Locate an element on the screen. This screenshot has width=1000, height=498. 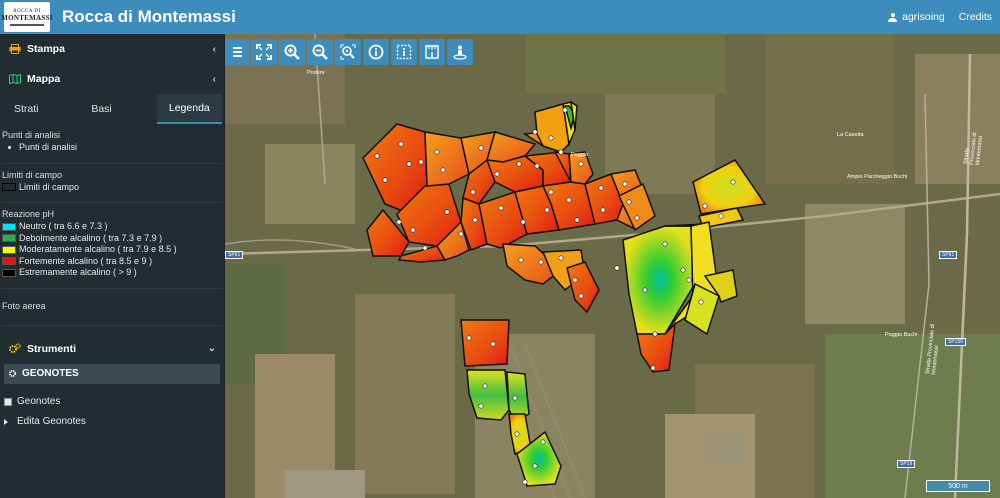
strumenti-label: Strumenti is located at coordinates (52, 348).